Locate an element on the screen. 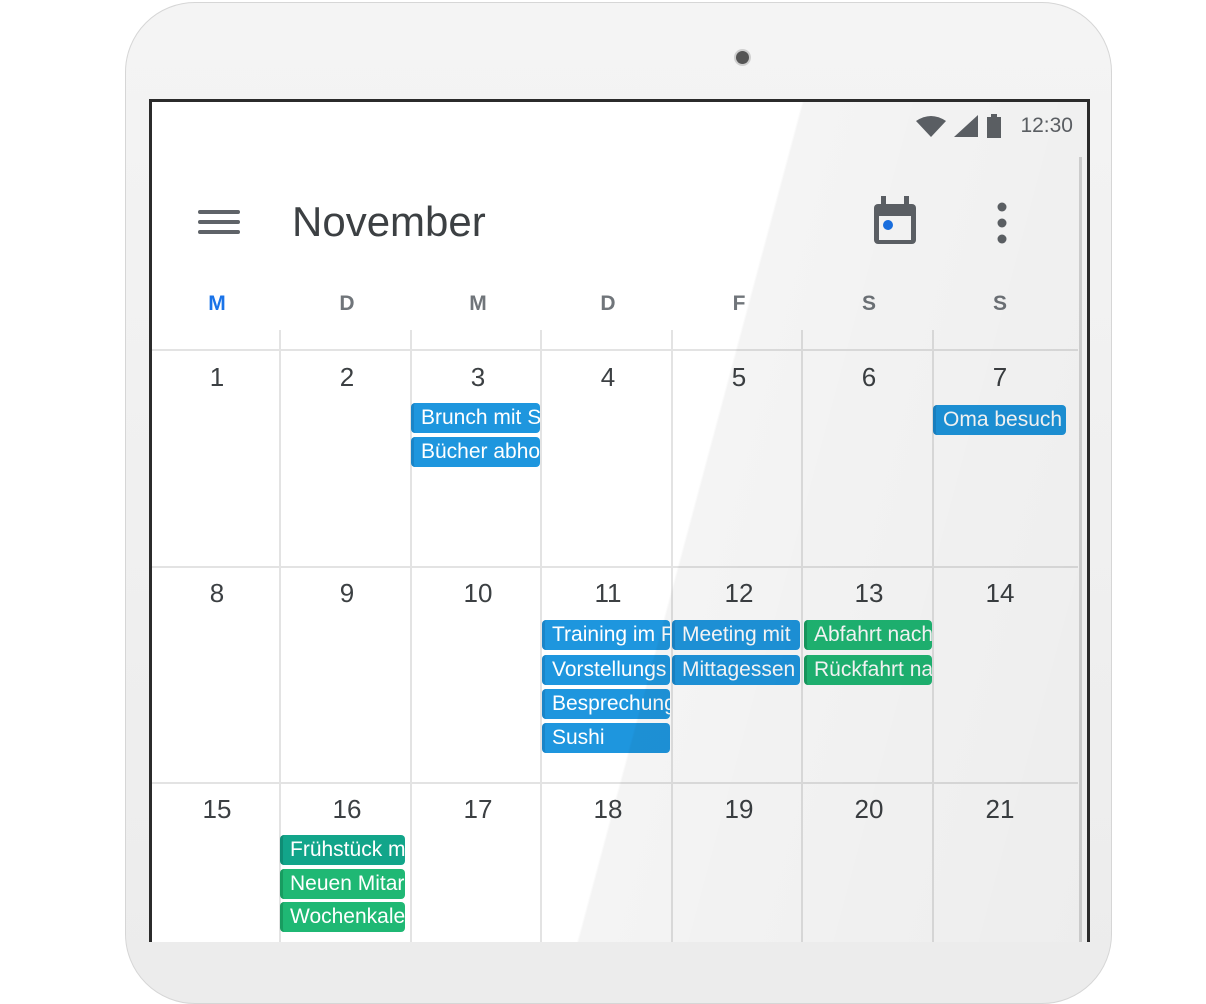  scrollbar is located at coordinates (1080, 549).